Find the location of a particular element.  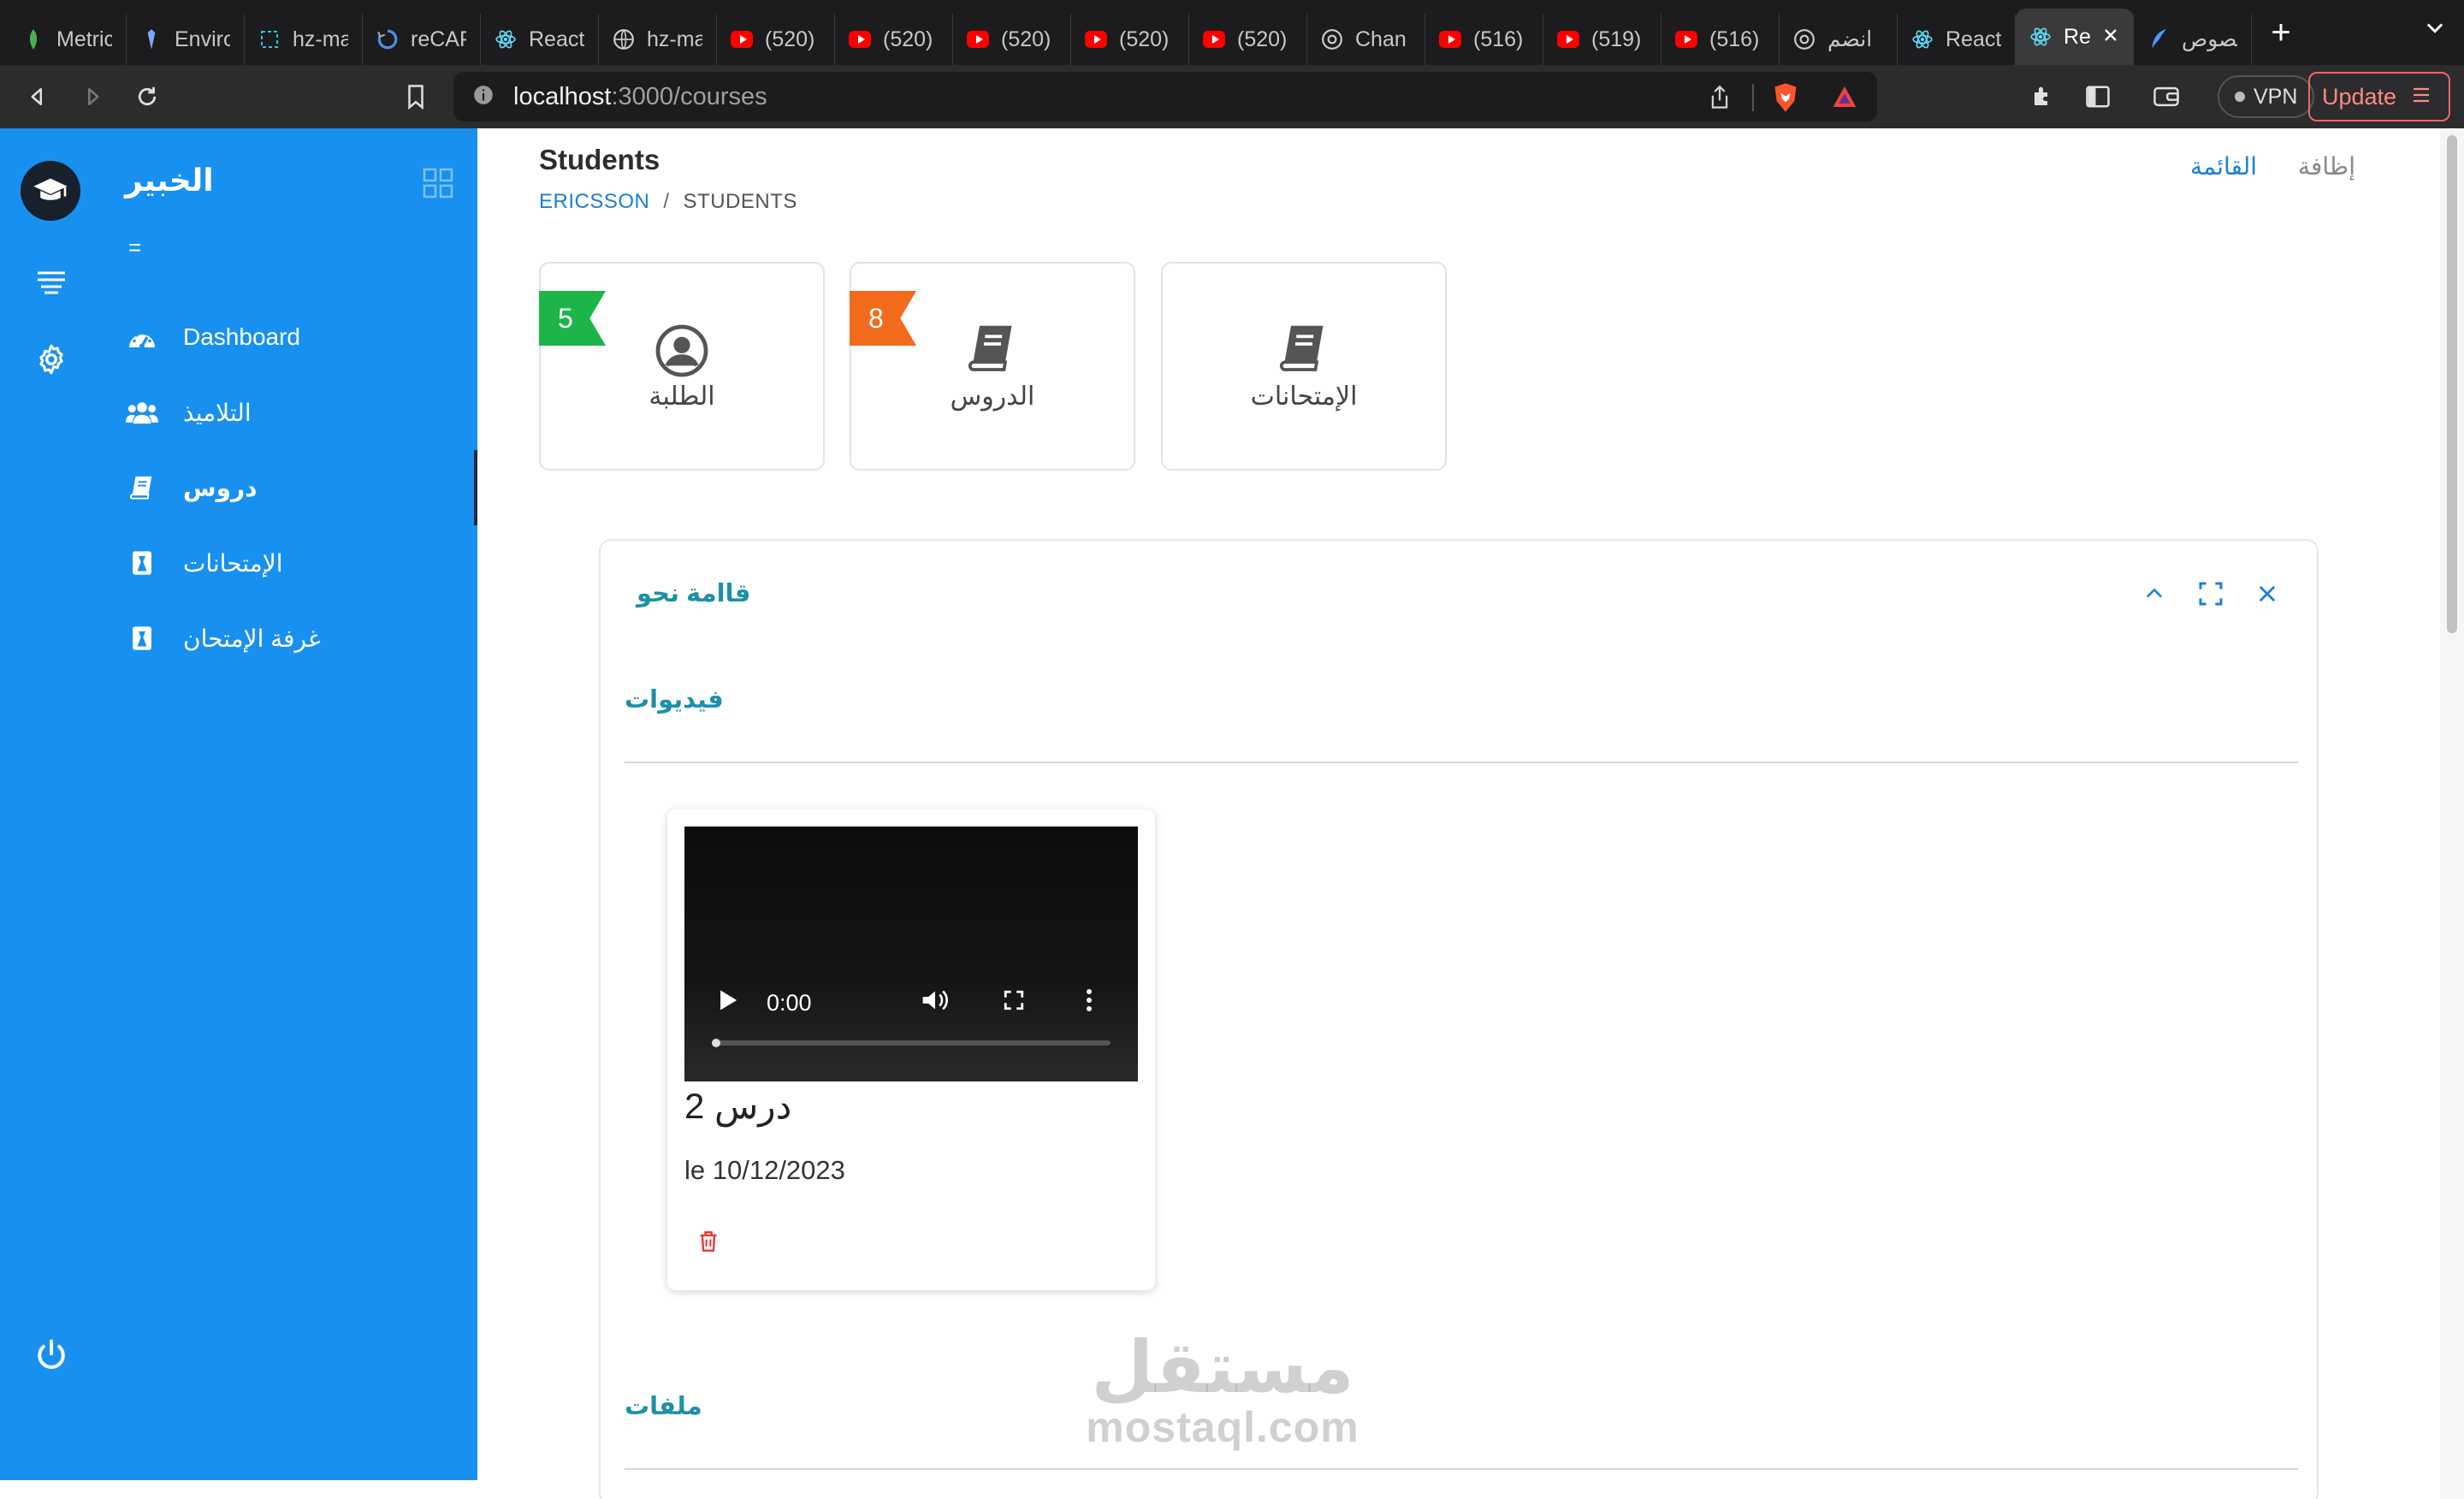

collapse-toggle: = is located at coordinates (134, 247).